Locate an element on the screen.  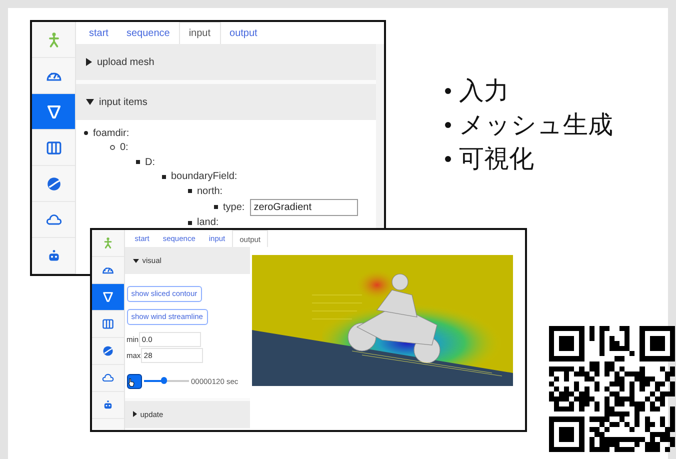
figure-logo-icon is located at coordinates (108, 243).